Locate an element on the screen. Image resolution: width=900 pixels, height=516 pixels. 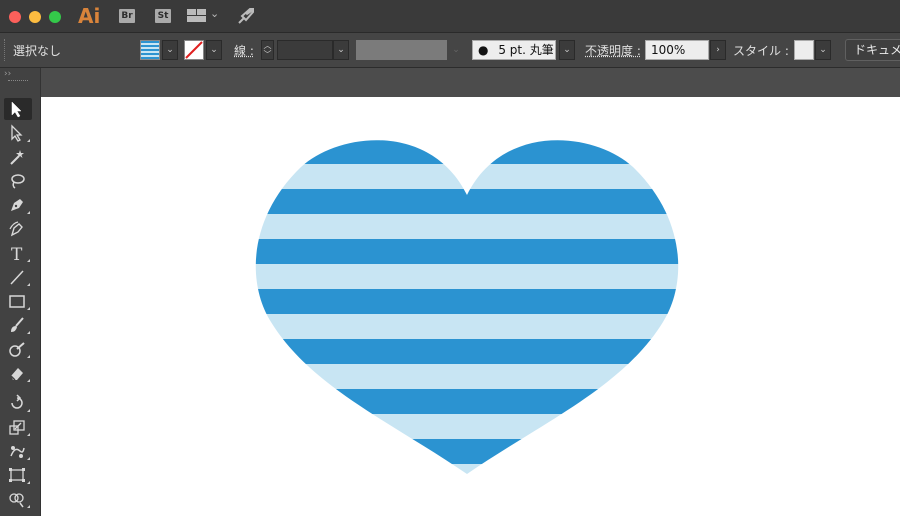
free-transform-tool-icon is located at coordinates (17, 475).